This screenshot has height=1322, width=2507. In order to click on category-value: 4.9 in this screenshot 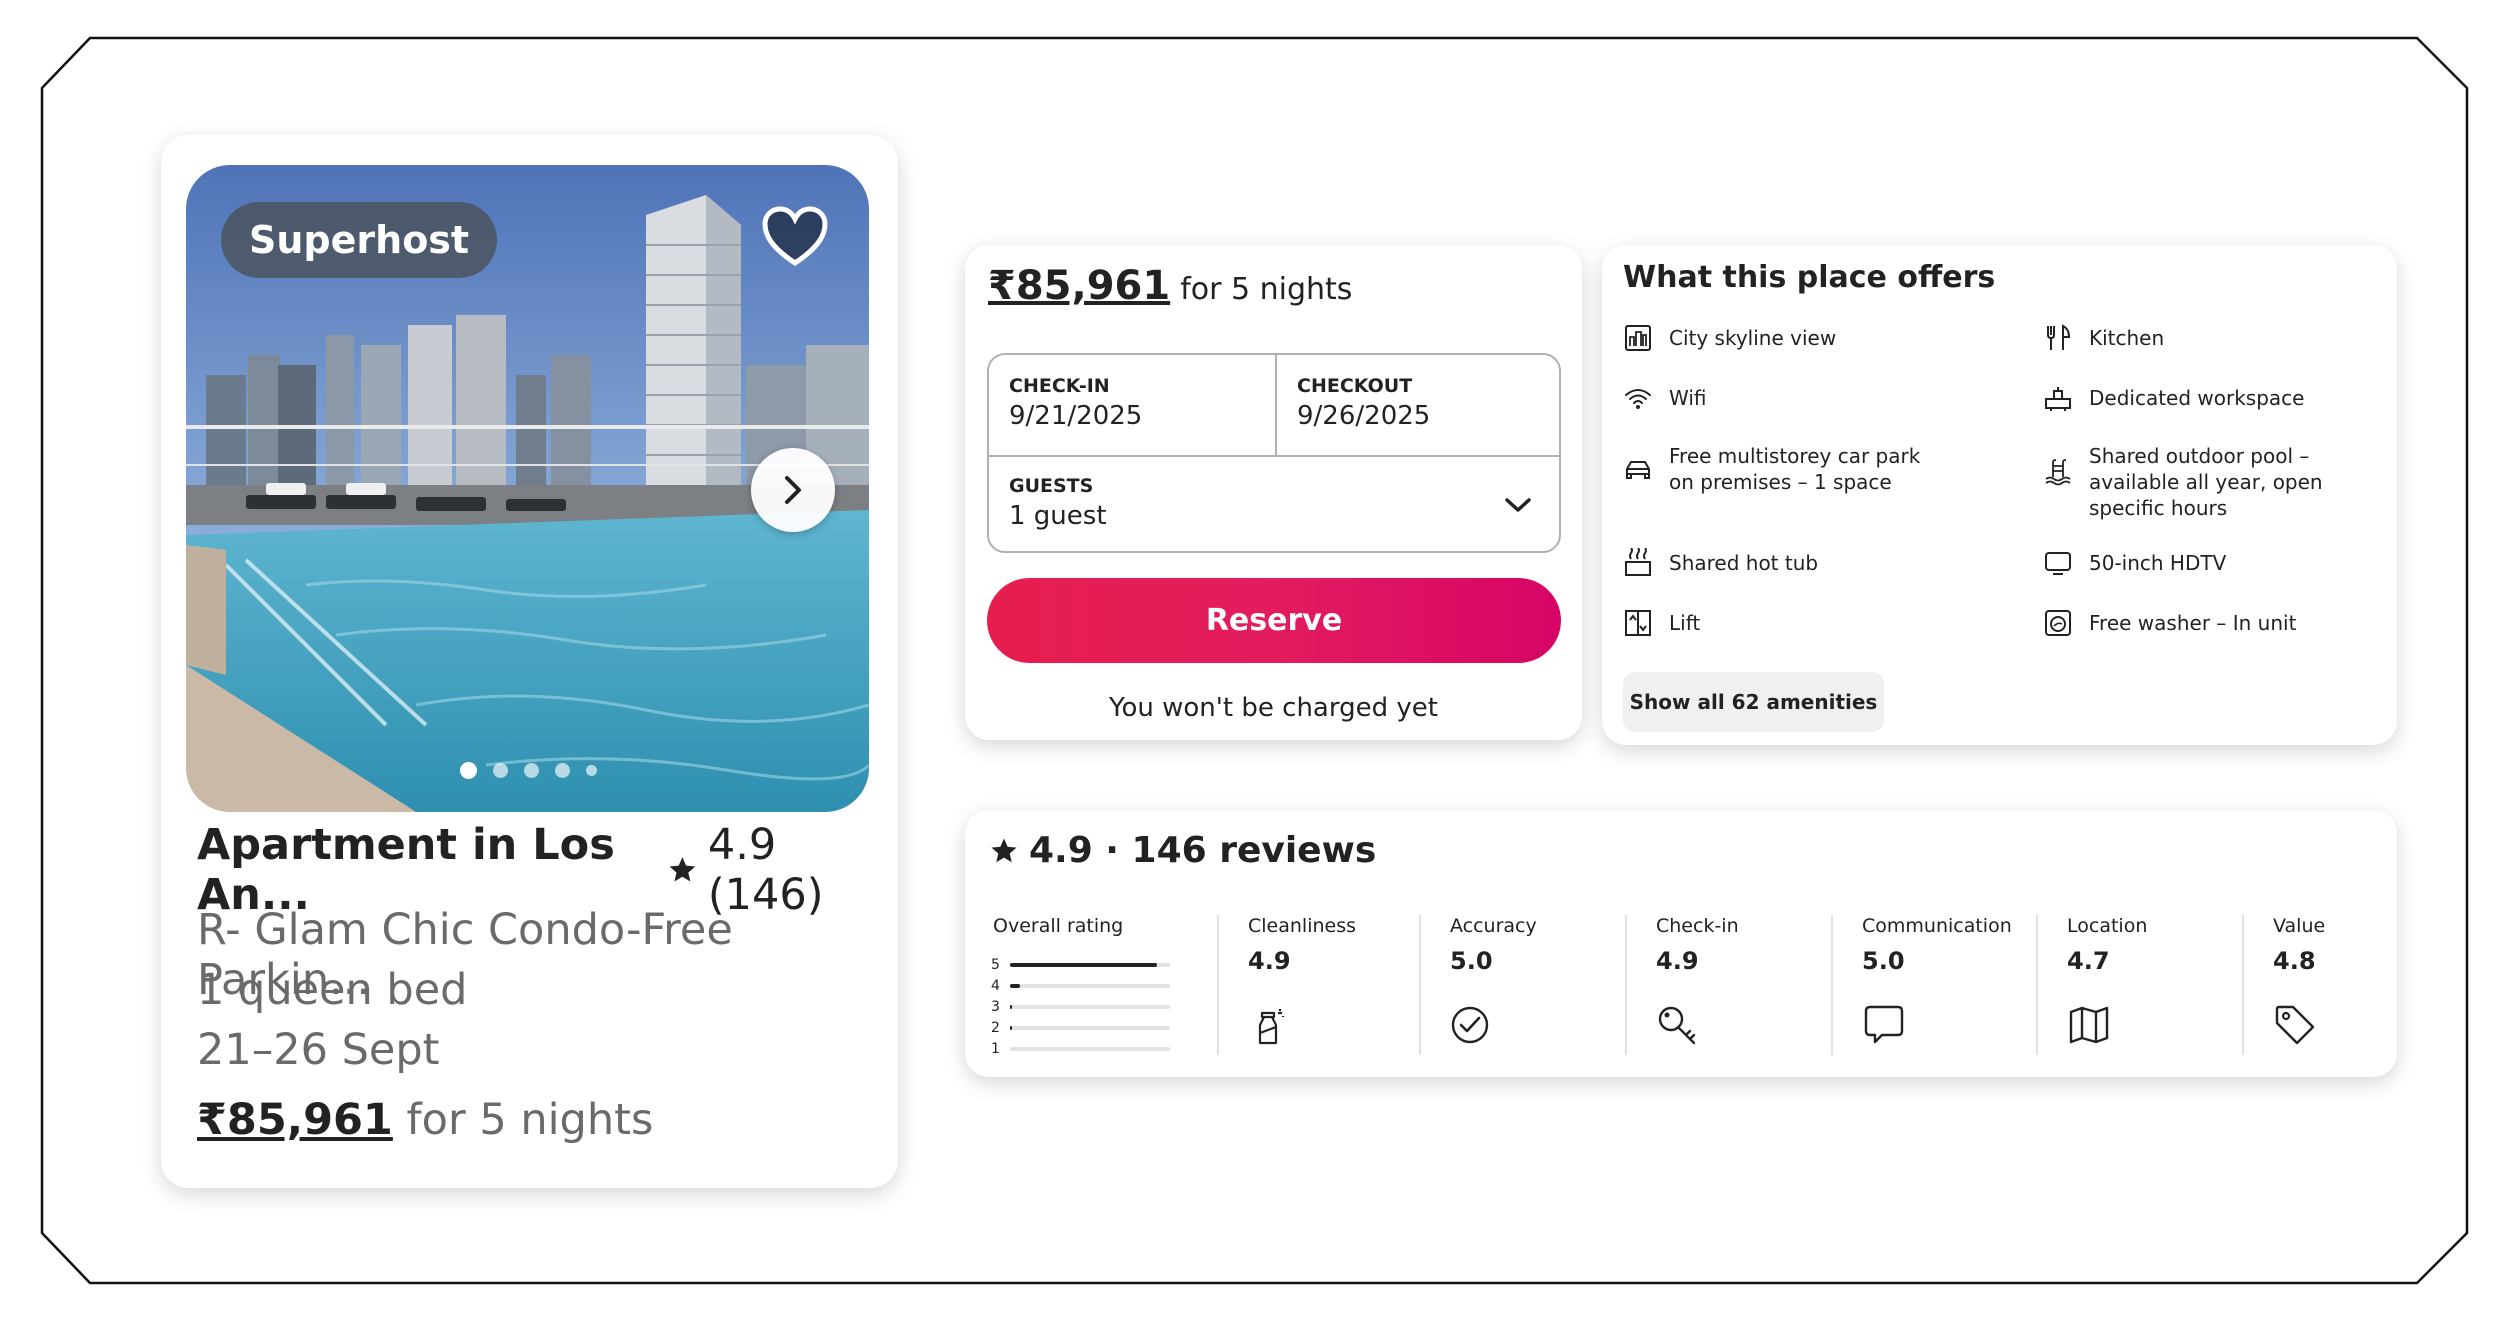, I will do `click(1677, 961)`.